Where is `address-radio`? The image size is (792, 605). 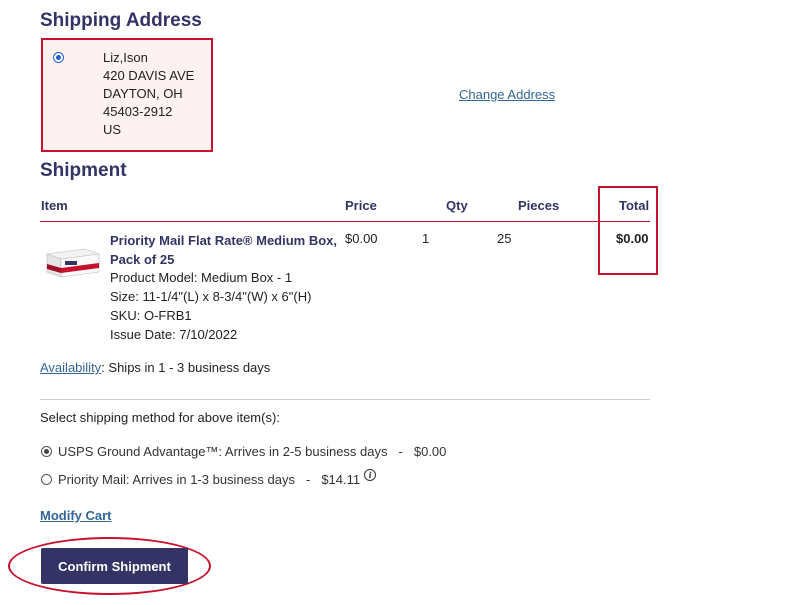 address-radio is located at coordinates (58, 57).